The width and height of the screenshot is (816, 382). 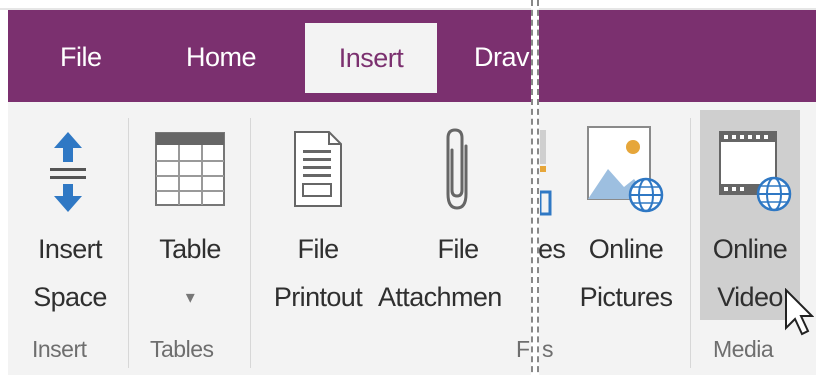 What do you see at coordinates (190, 297) in the screenshot?
I see `table-dropdown-icon: ▾` at bounding box center [190, 297].